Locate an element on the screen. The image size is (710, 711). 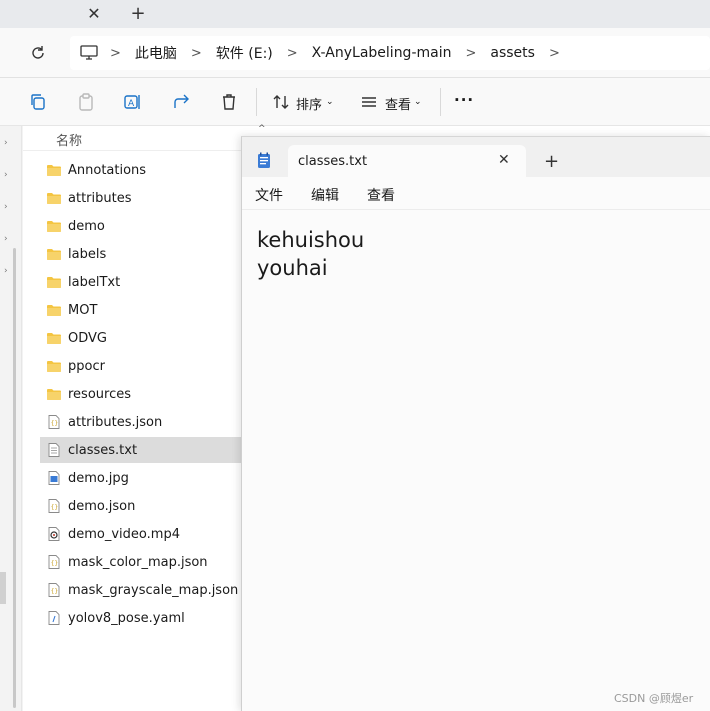
breadcrumb-item-drive: 软件 (E:) is located at coordinates (244, 53).